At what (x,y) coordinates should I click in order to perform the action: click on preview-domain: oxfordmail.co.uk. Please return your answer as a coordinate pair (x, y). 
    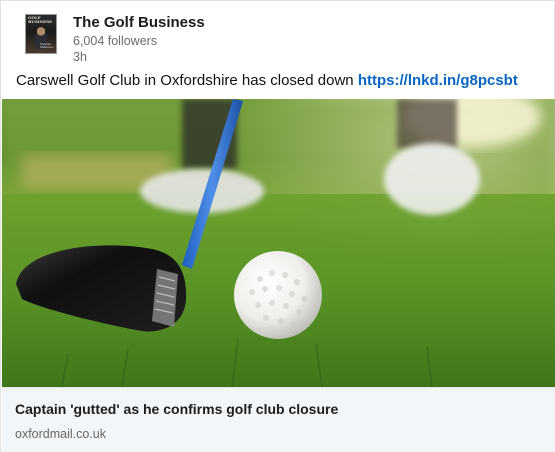
    Looking at the image, I should click on (61, 434).